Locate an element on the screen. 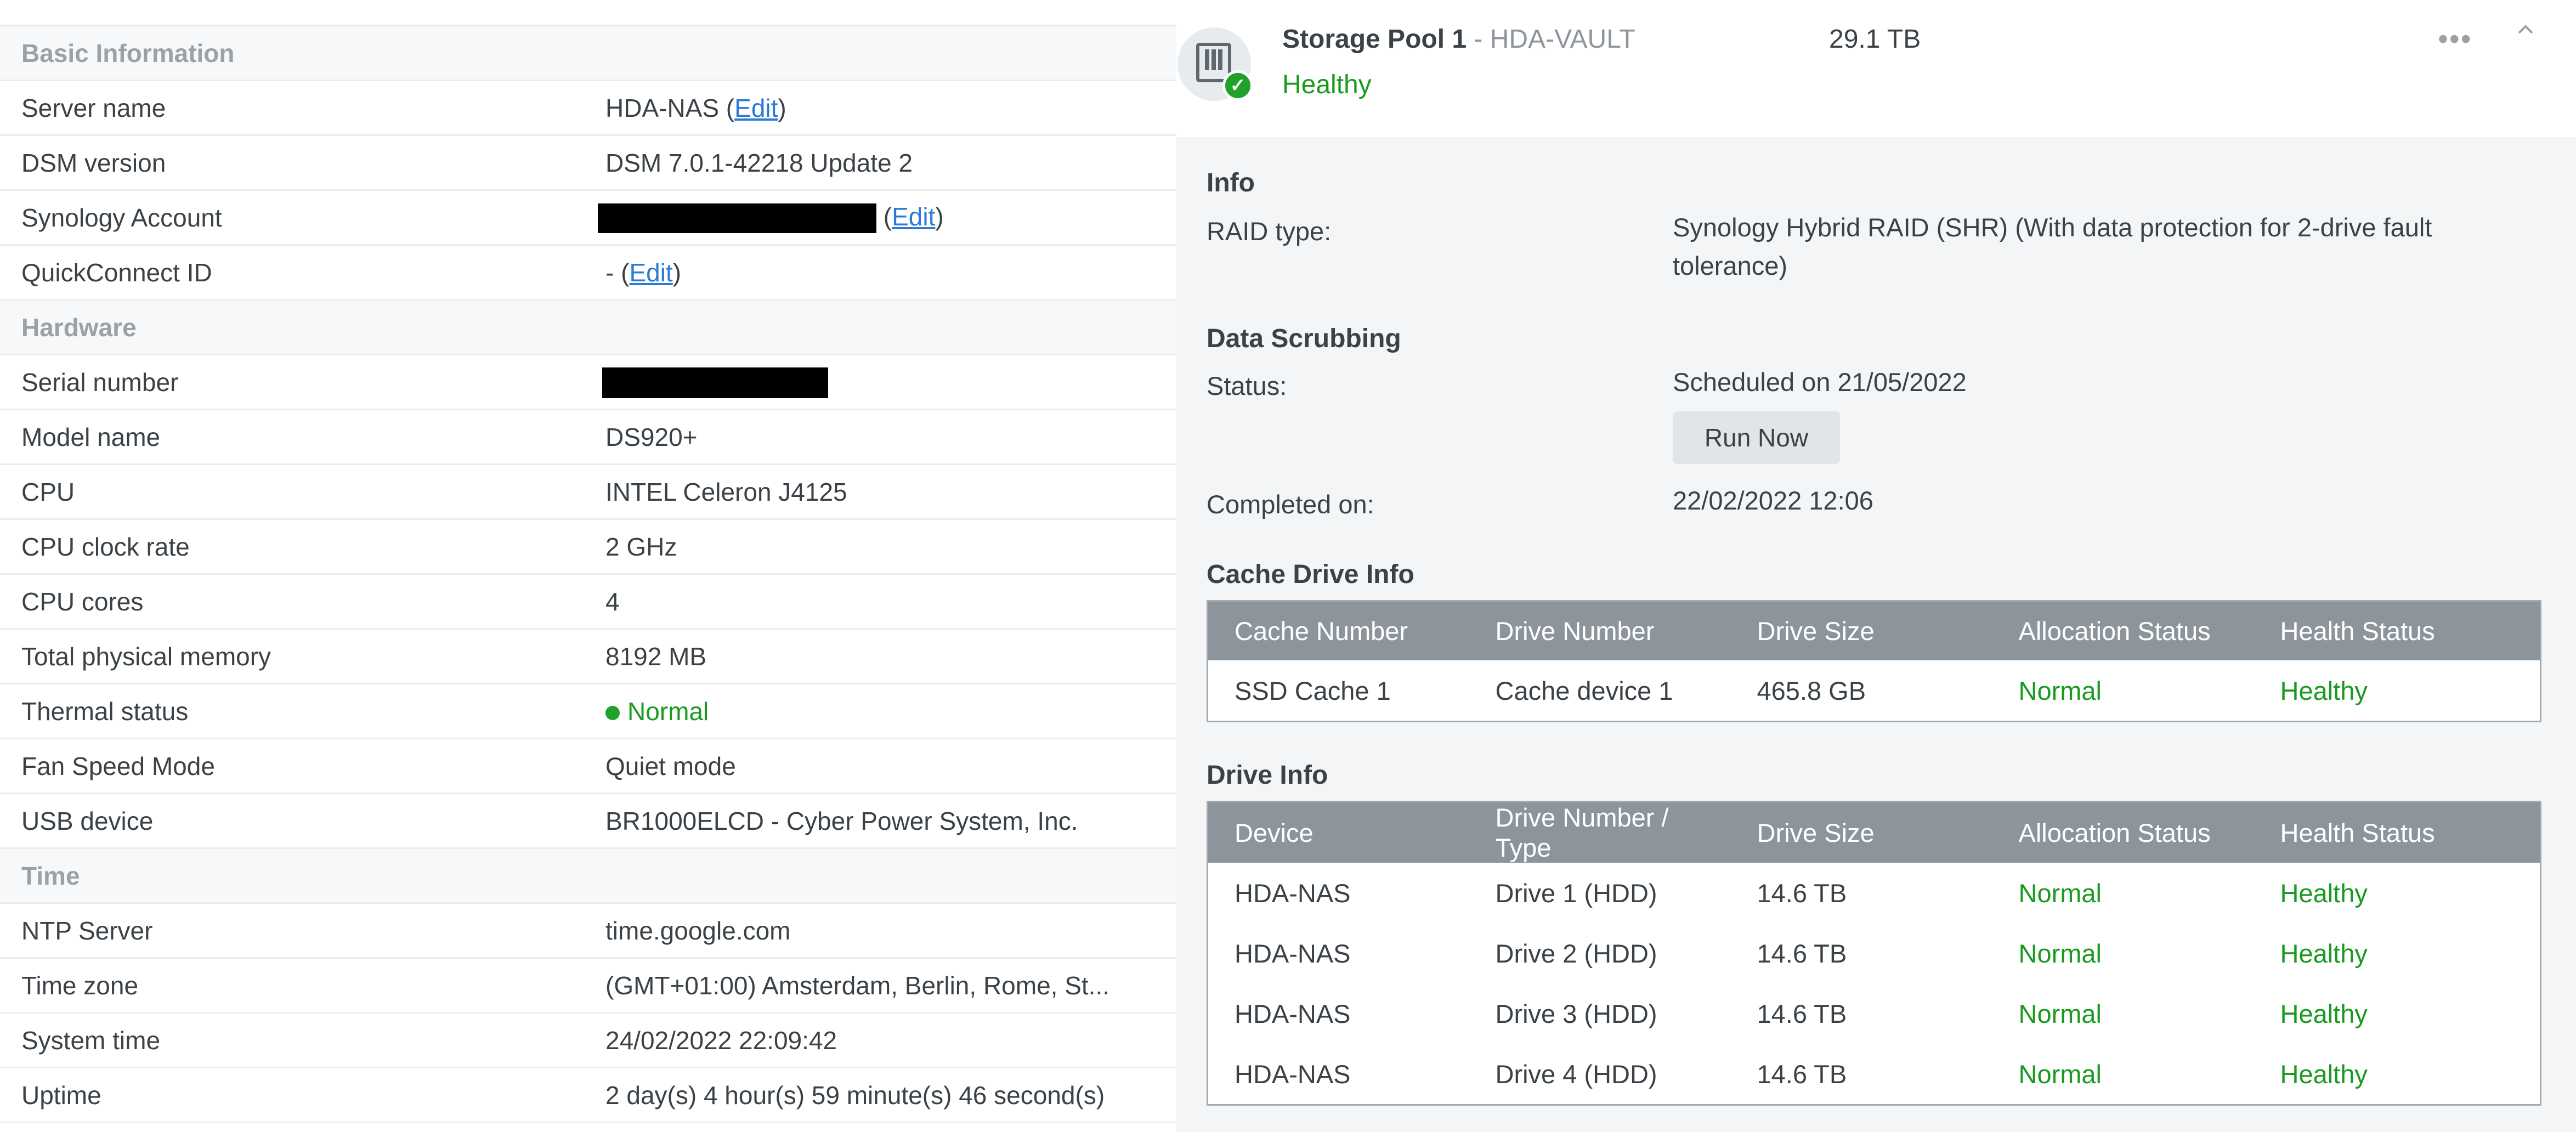 The height and width of the screenshot is (1132, 2576). section-basic-information: Basic Information is located at coordinates (588, 54).